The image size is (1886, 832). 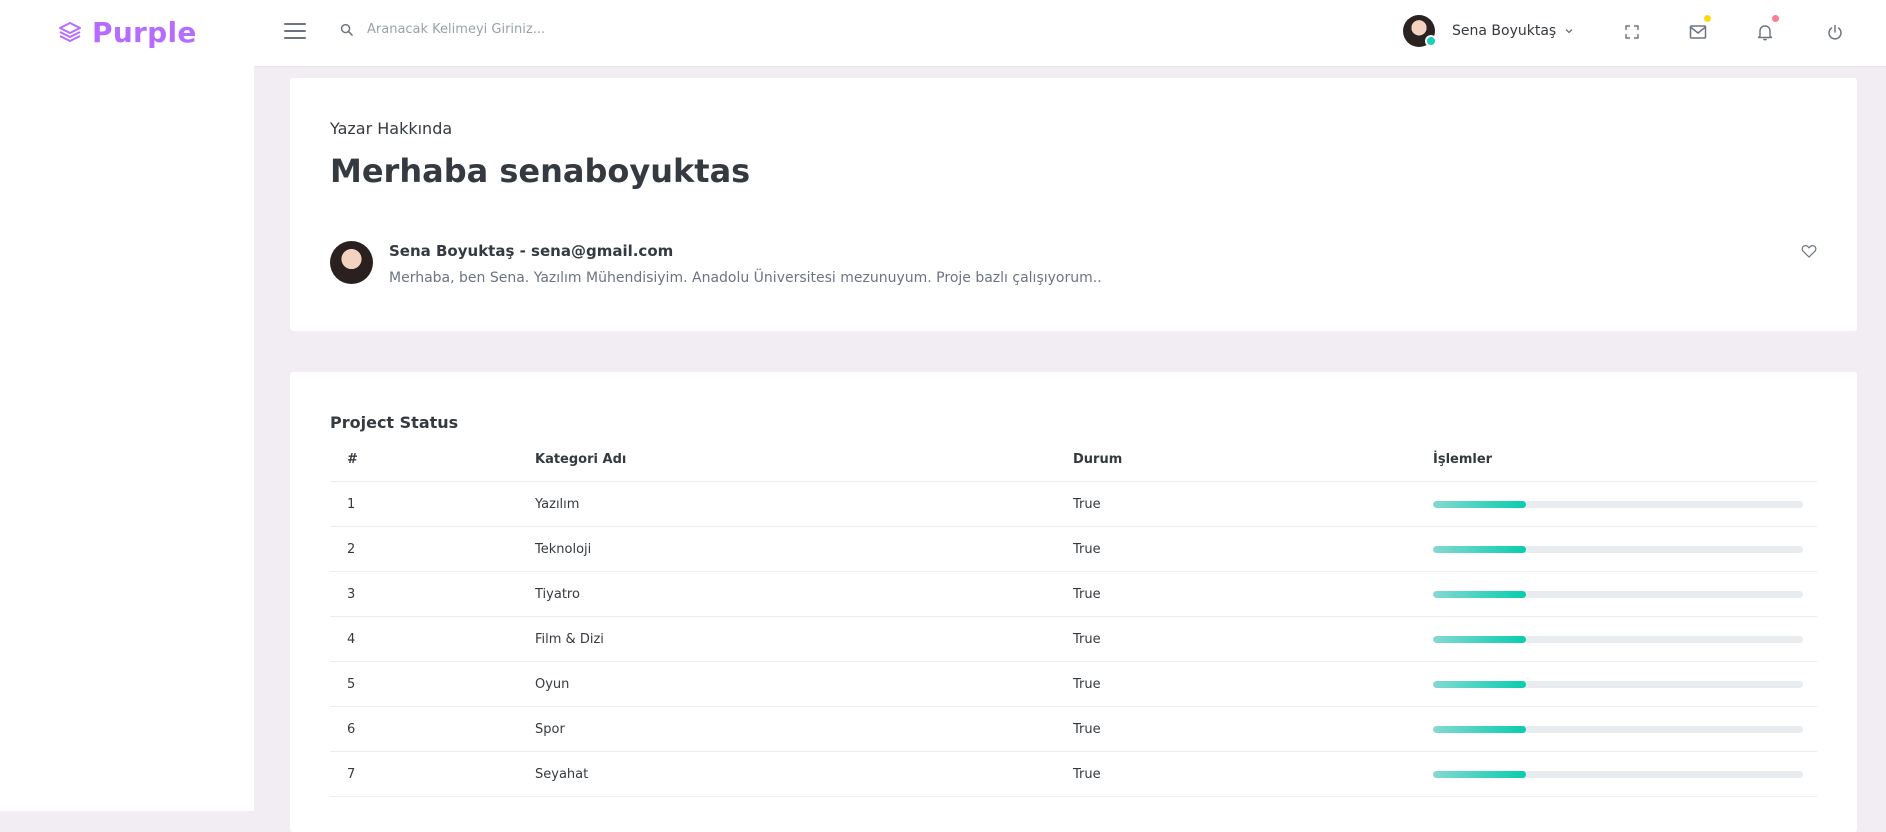 I want to click on row-number: 2, so click(x=351, y=549).